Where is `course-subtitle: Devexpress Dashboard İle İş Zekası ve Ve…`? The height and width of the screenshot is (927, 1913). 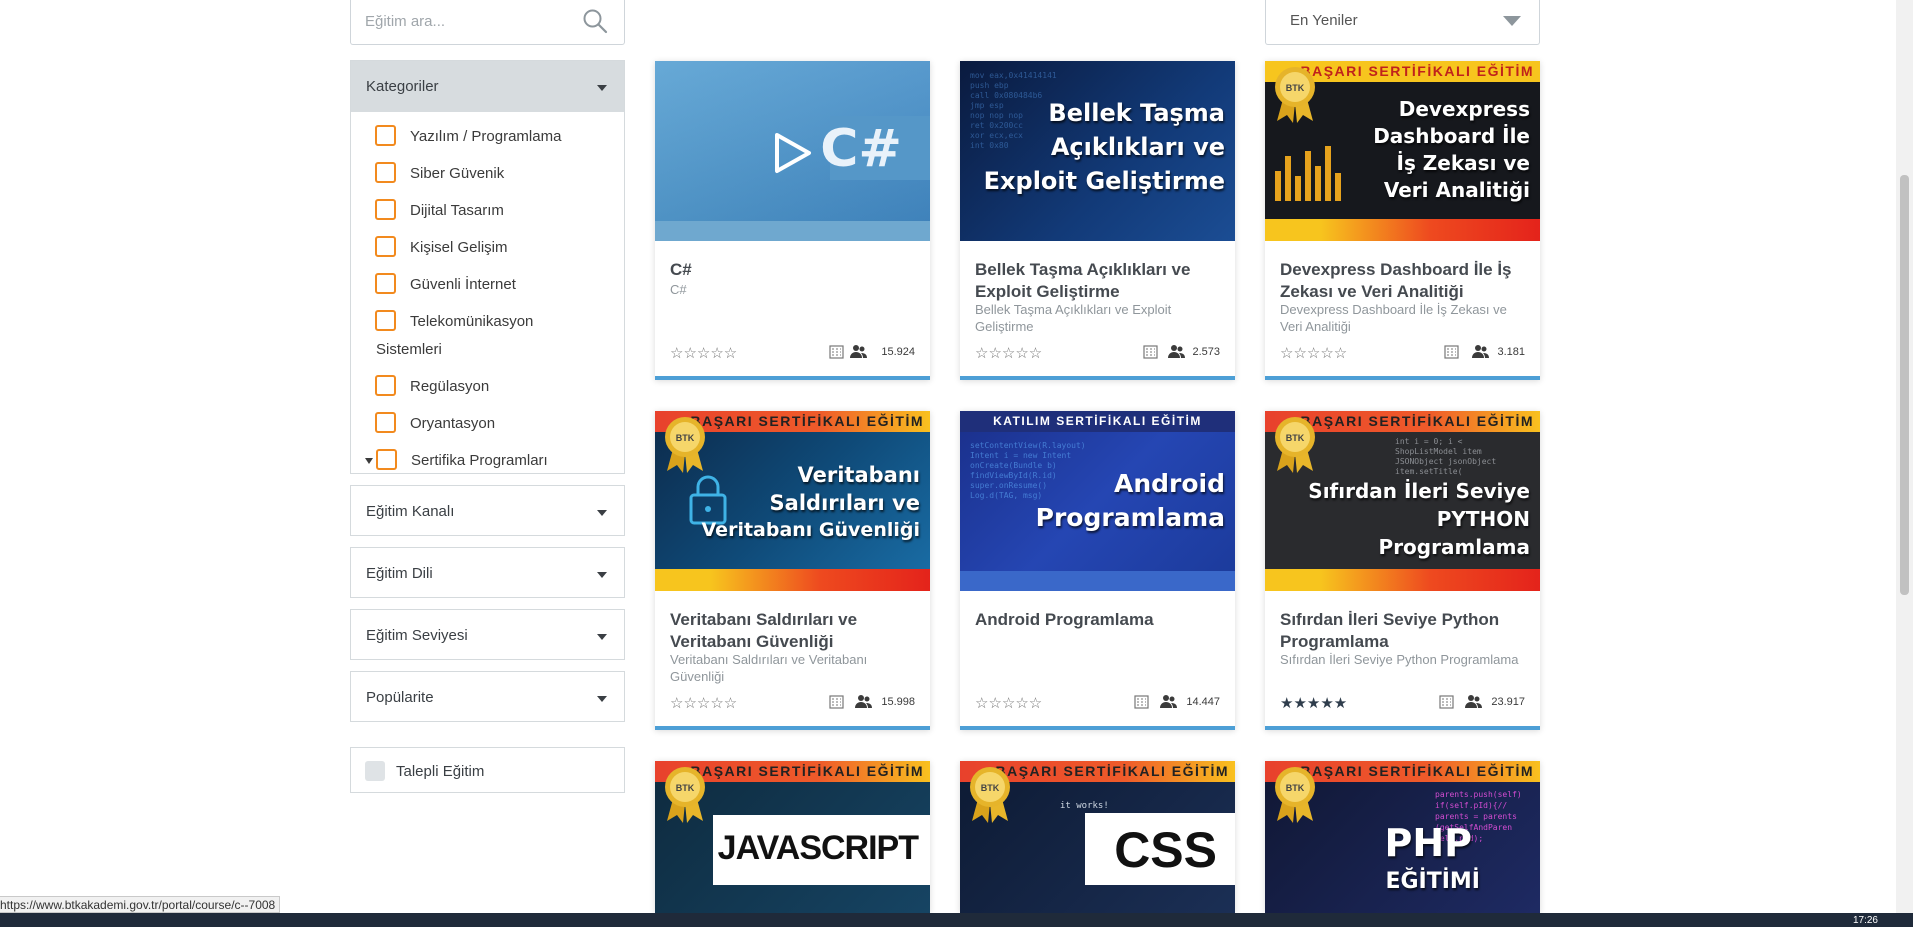
course-subtitle: Devexpress Dashboard İle İş Zekası ve Ve… is located at coordinates (1393, 318).